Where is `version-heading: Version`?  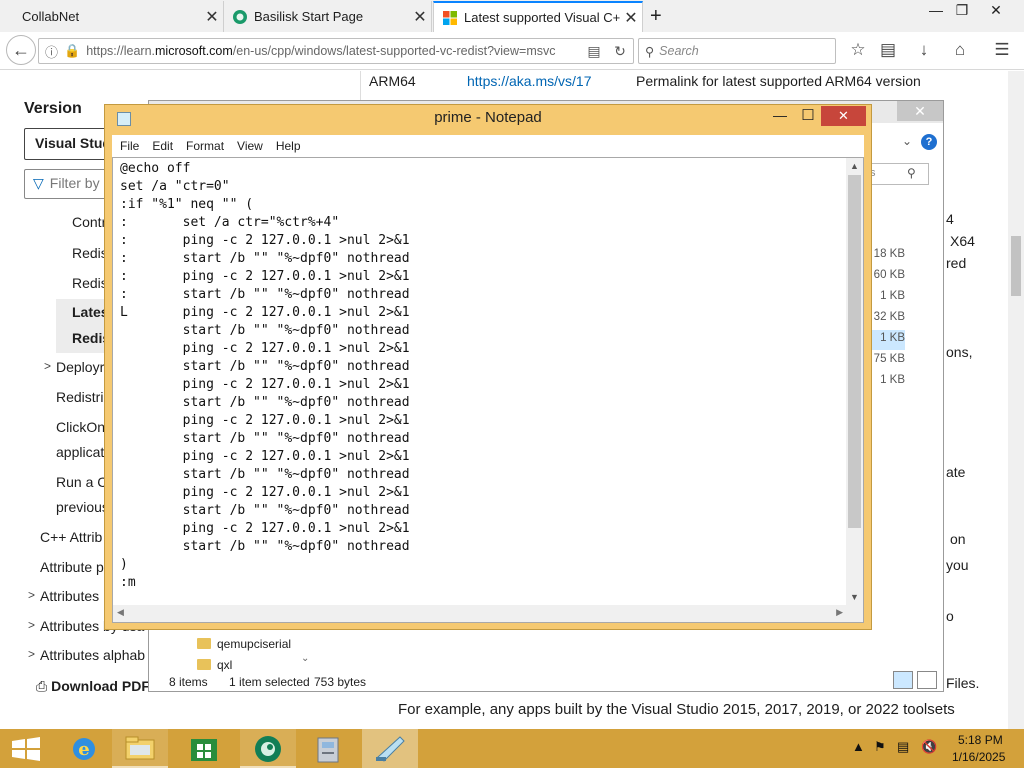
version-heading: Version is located at coordinates (53, 108).